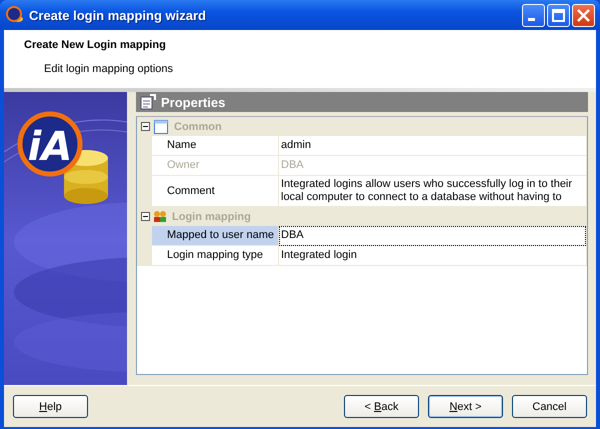  I want to click on help-button: Help, so click(50, 406).